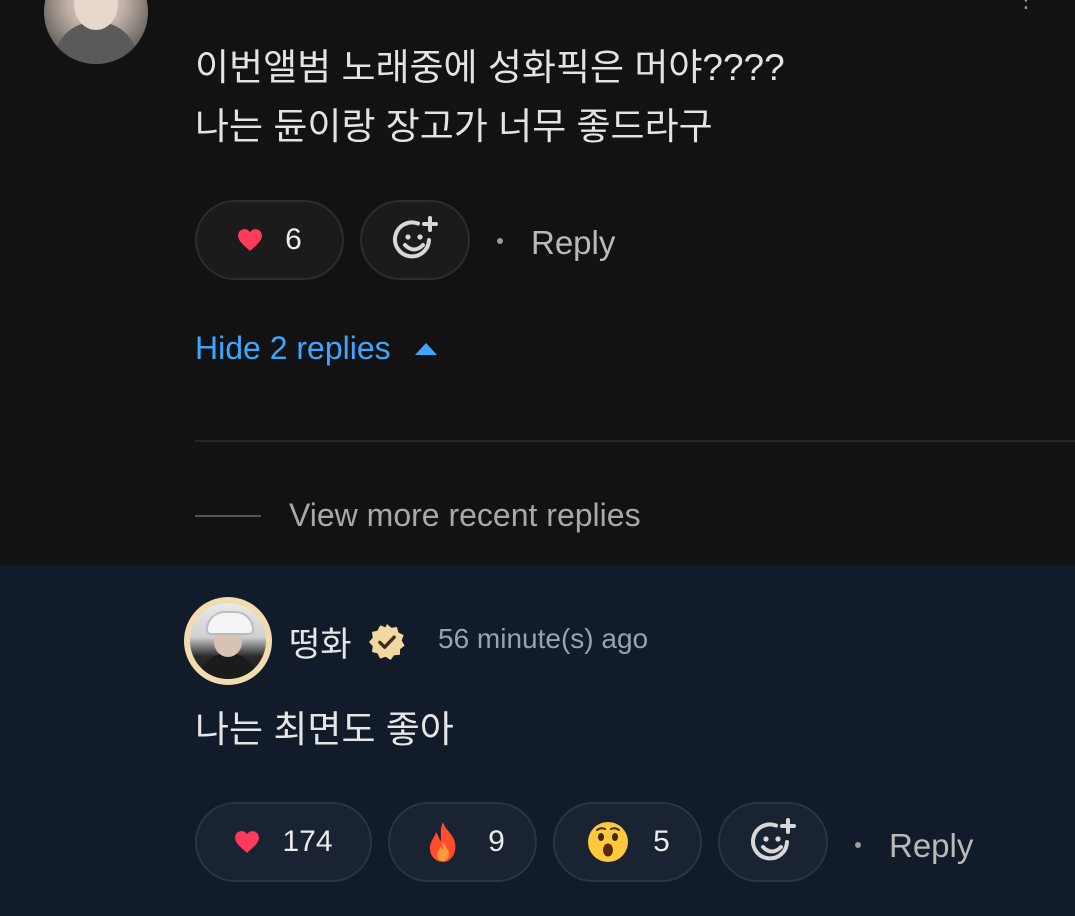 The height and width of the screenshot is (916, 1075). Describe the element at coordinates (228, 515) in the screenshot. I see `thread-line` at that location.